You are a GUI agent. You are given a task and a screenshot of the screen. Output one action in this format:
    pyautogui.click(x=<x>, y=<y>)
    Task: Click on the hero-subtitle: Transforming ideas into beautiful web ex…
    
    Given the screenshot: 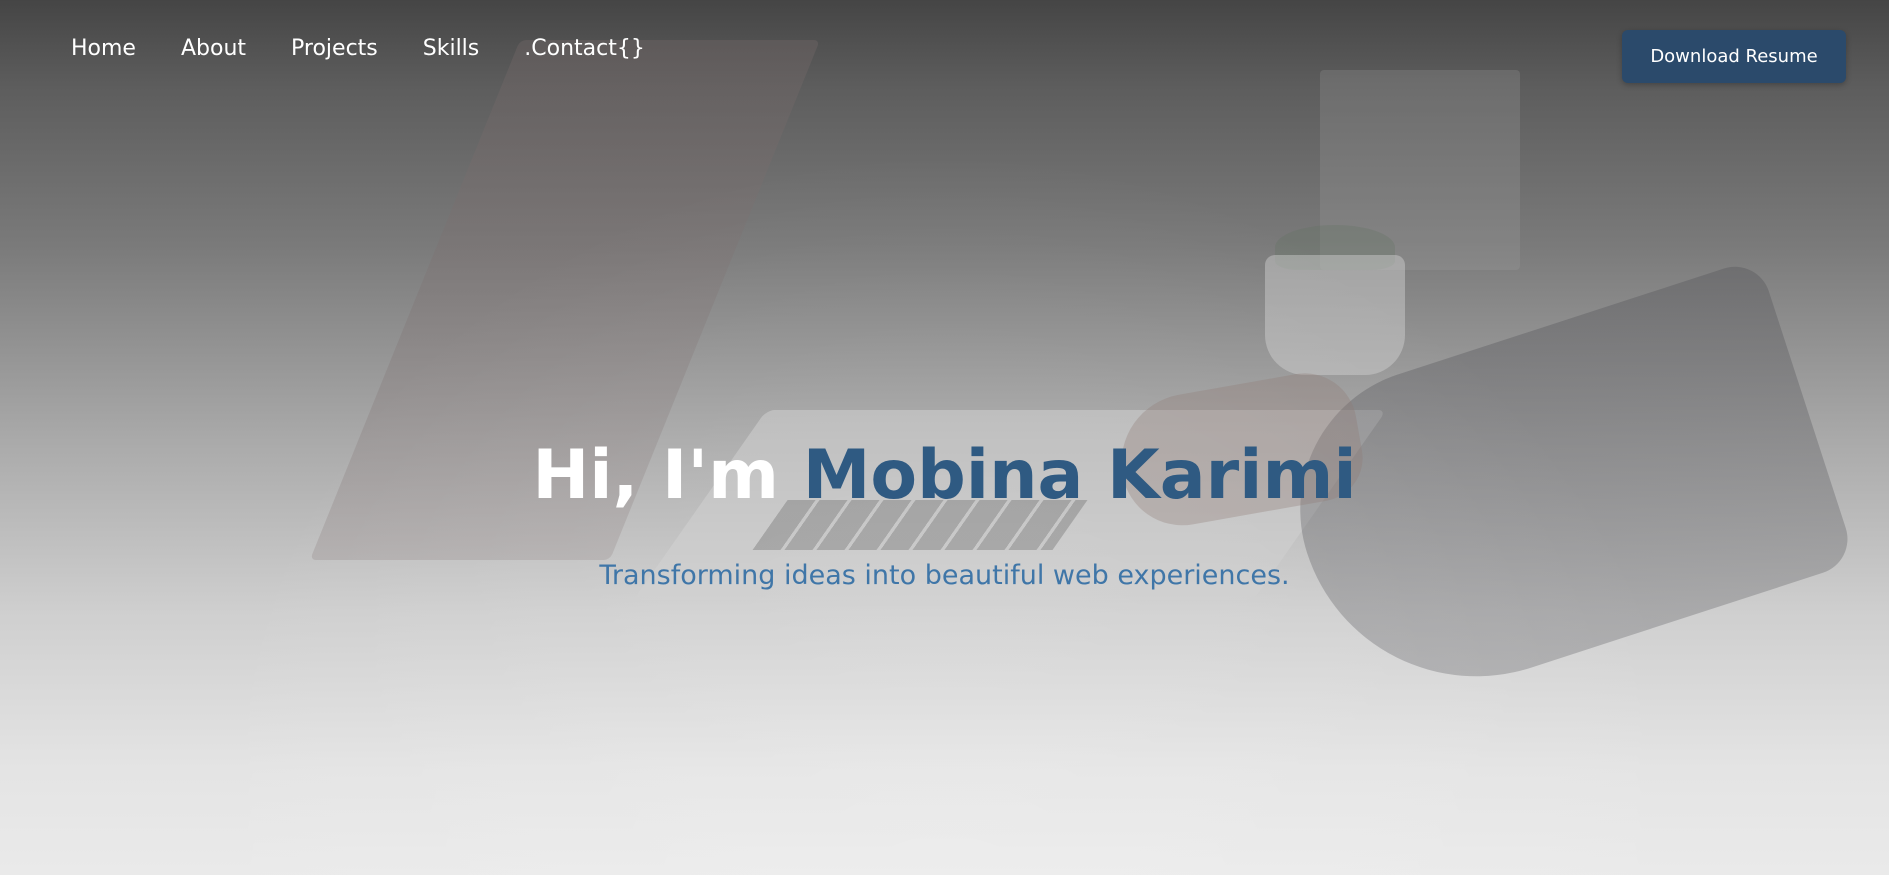 What is the action you would take?
    pyautogui.click(x=944, y=575)
    